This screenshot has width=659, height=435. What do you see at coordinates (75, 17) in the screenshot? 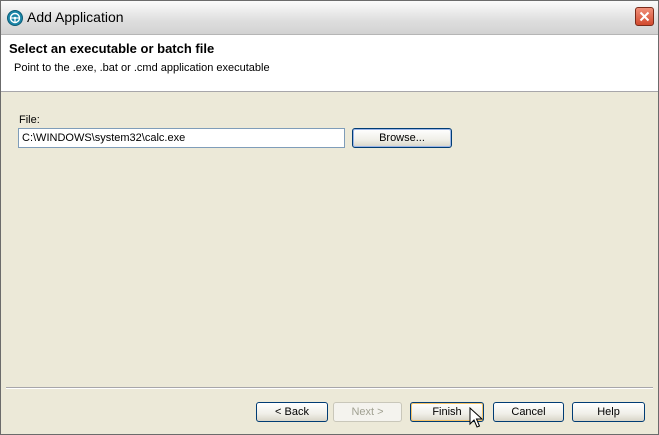
I see `window-title: Add Application` at bounding box center [75, 17].